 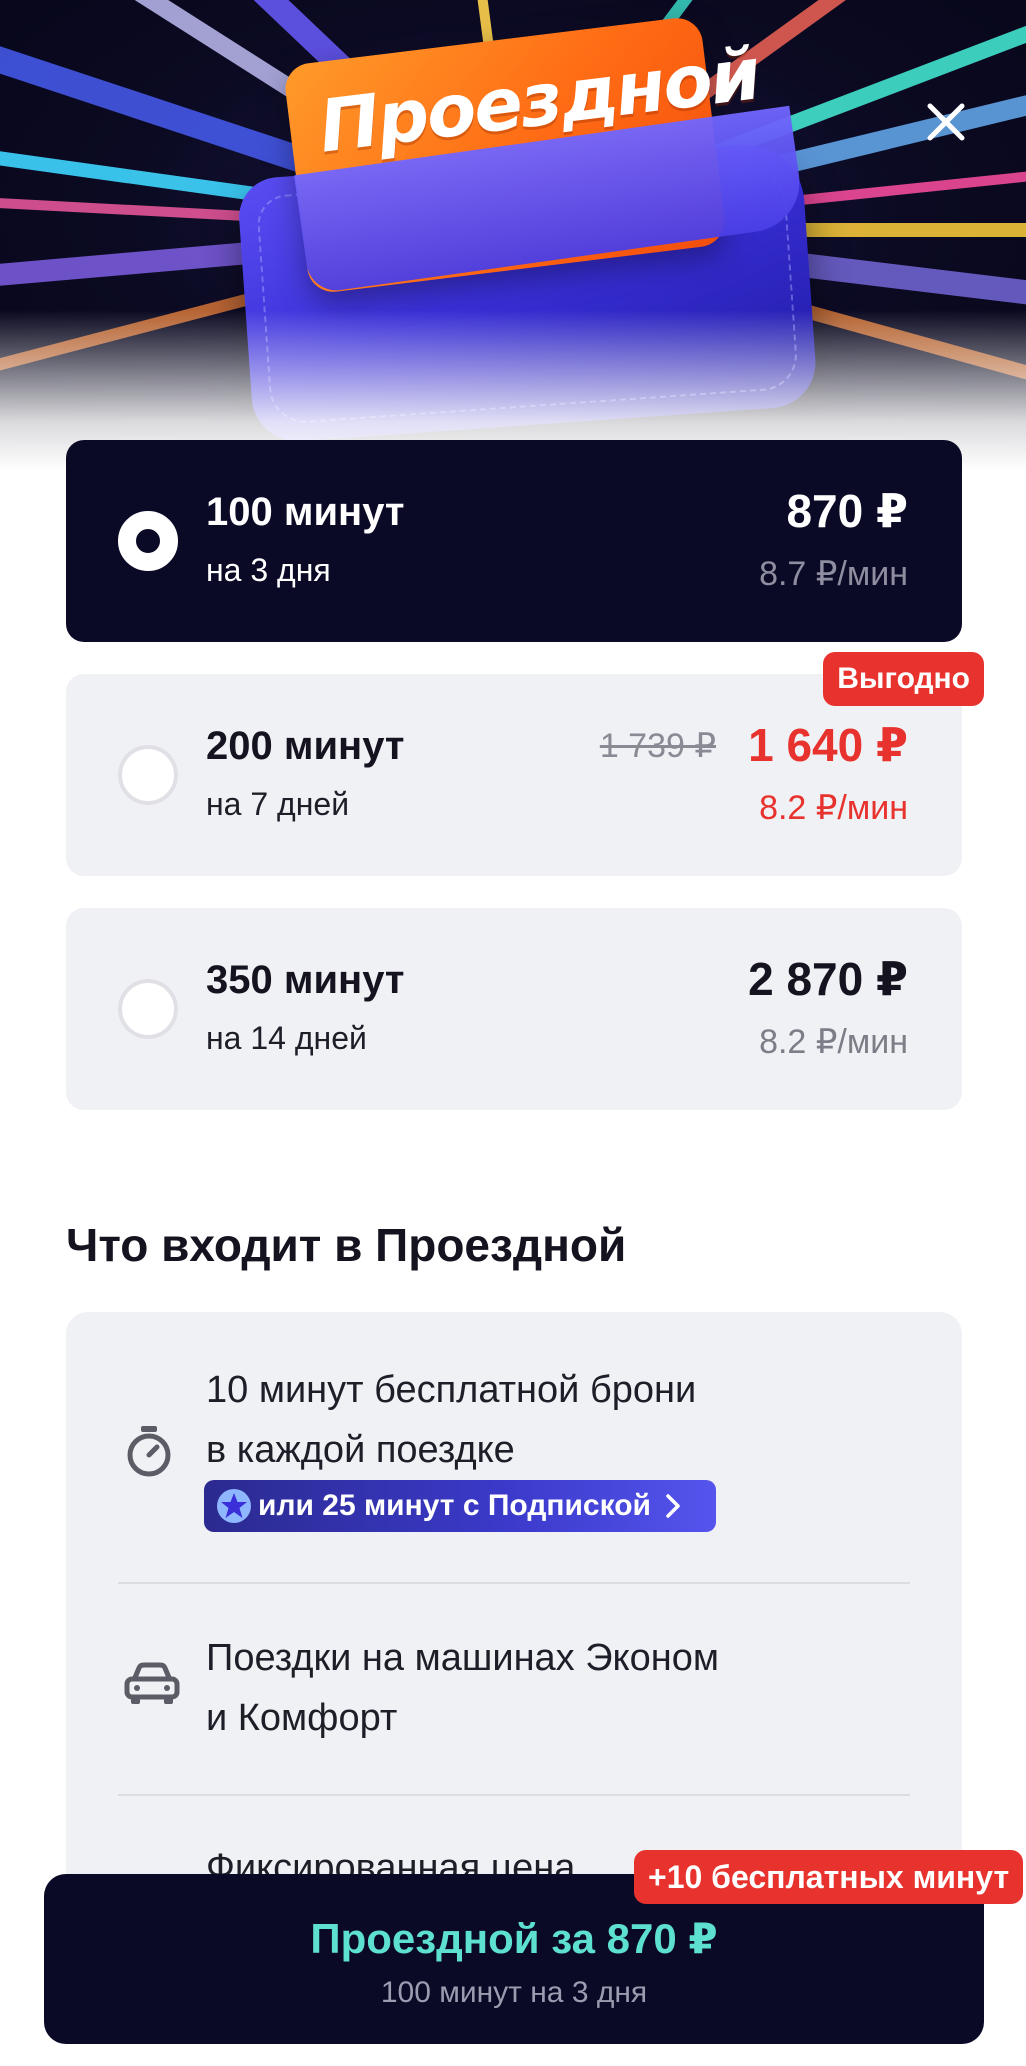 I want to click on feature-text: и Комфорт, so click(x=302, y=1718).